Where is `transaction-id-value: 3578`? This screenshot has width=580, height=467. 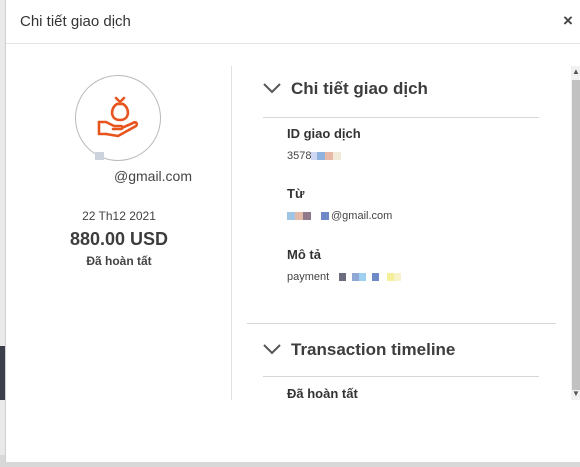
transaction-id-value: 3578 is located at coordinates (314, 156).